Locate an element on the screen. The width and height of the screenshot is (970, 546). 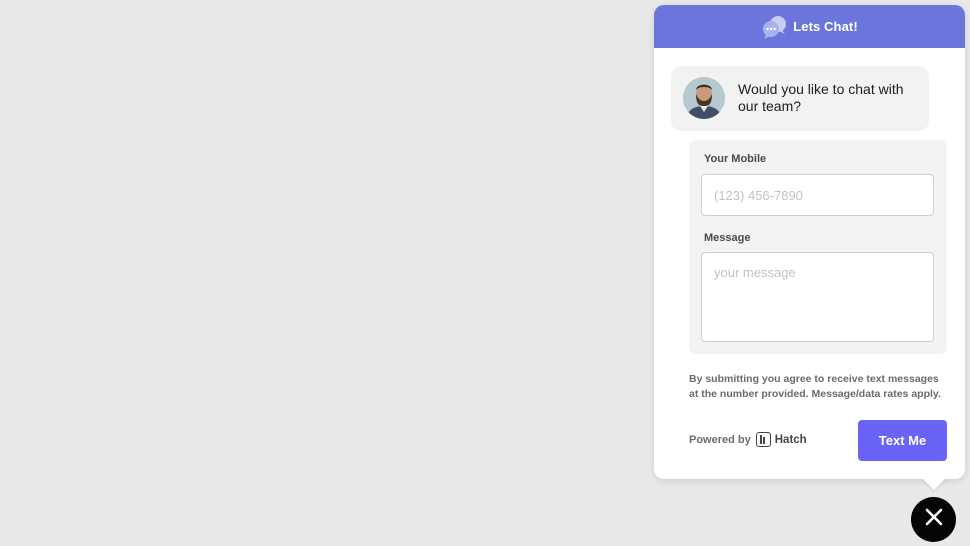
mobile-input is located at coordinates (817, 195).